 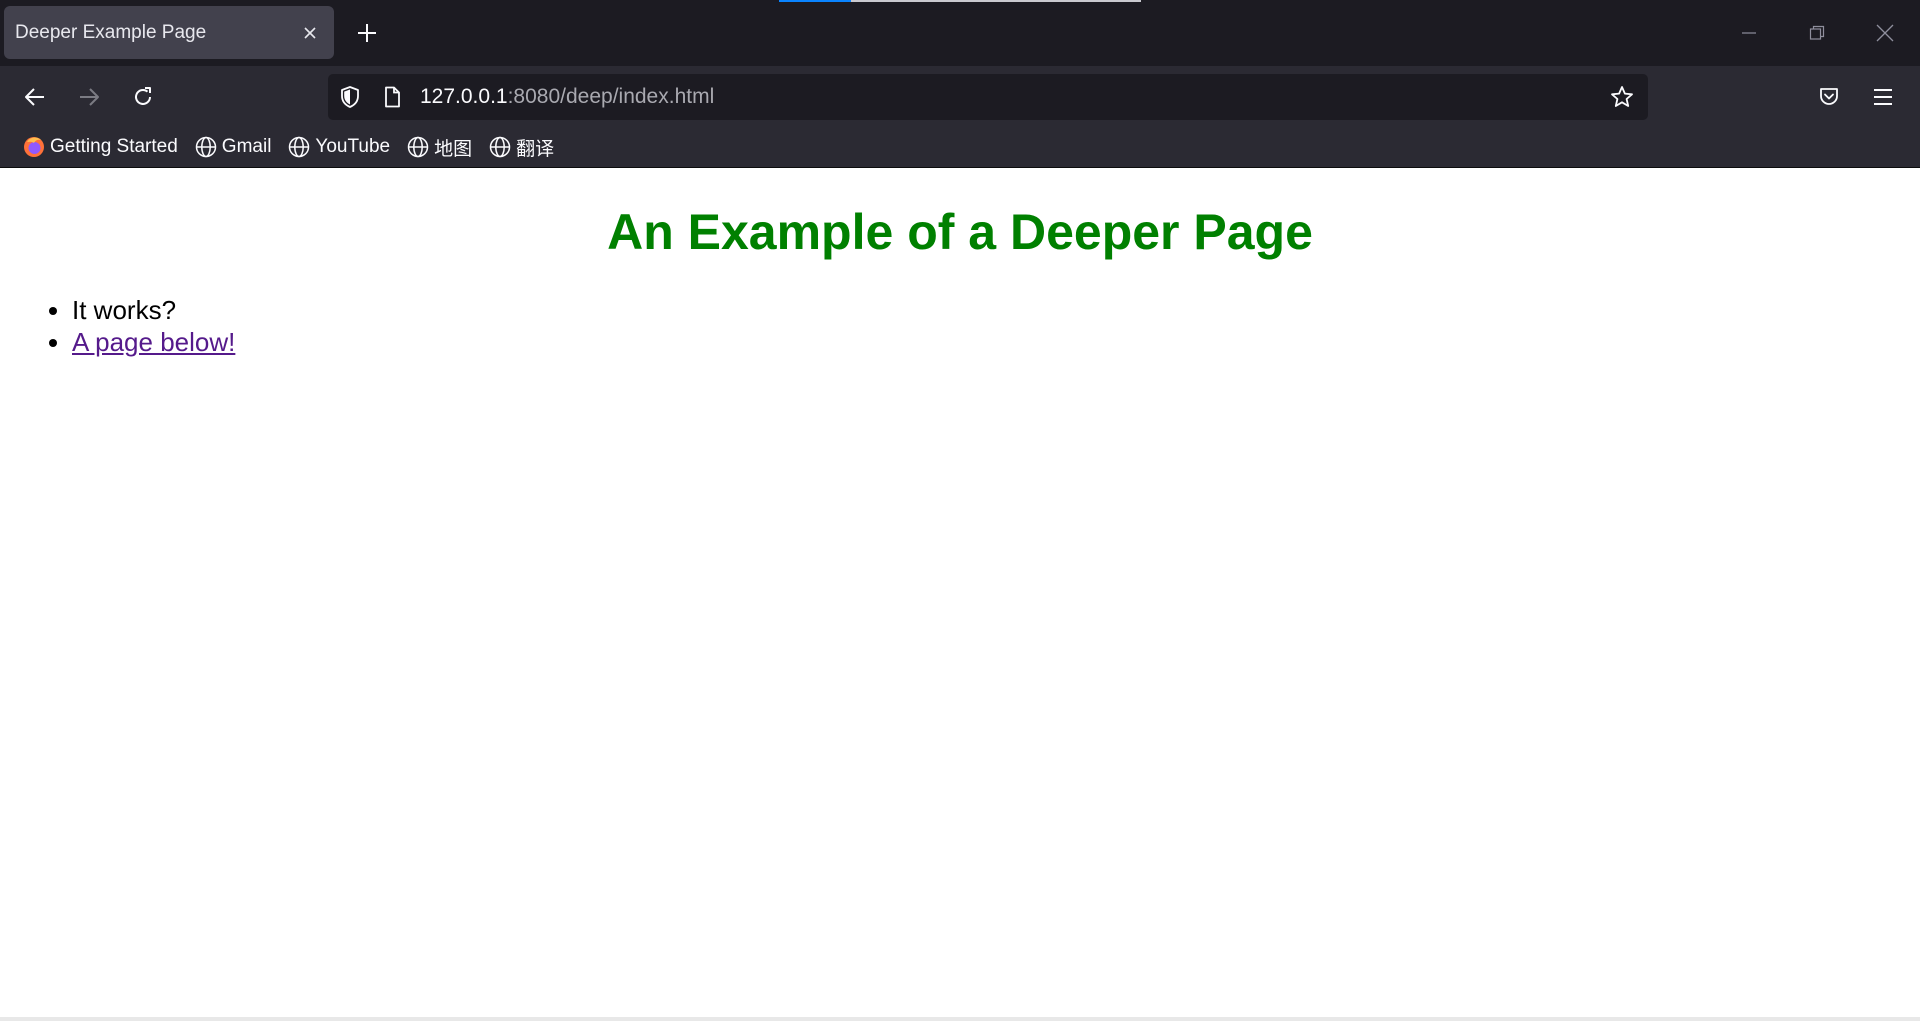 I want to click on bookmark-getting-started: Getting Started, so click(x=100, y=147).